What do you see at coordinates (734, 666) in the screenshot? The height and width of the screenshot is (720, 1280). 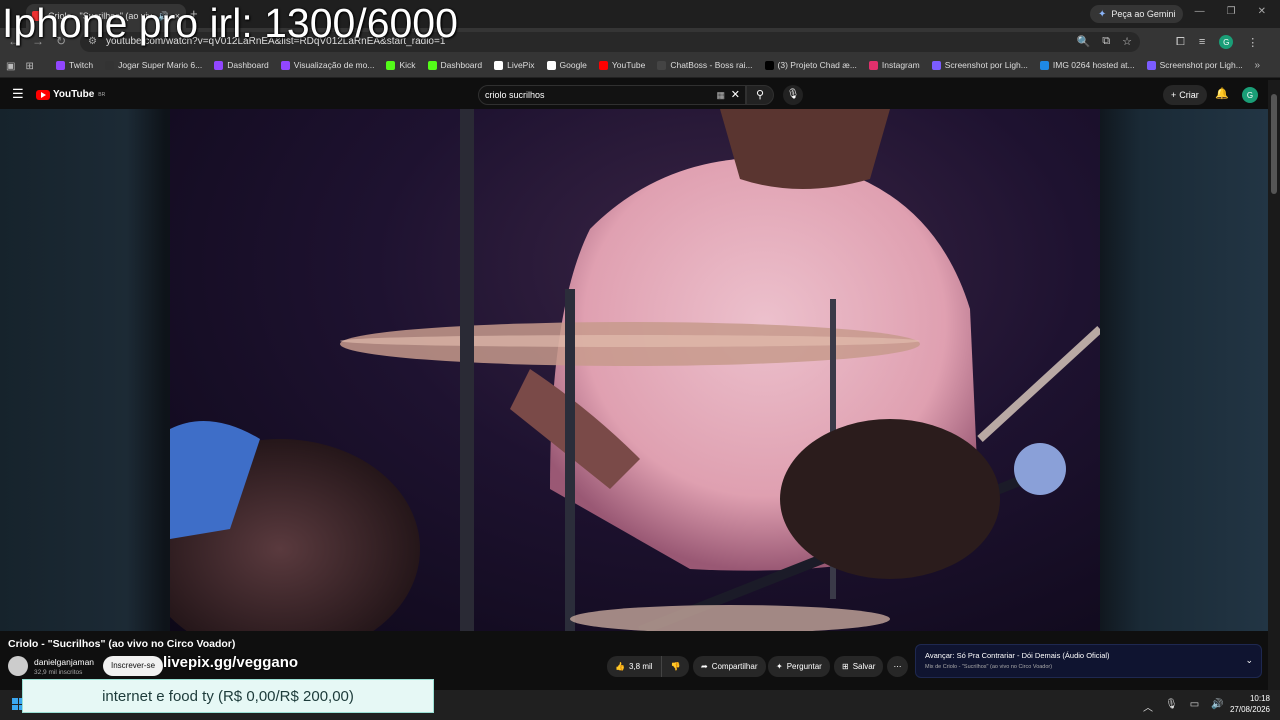 I see `share-label: Compartilhar` at bounding box center [734, 666].